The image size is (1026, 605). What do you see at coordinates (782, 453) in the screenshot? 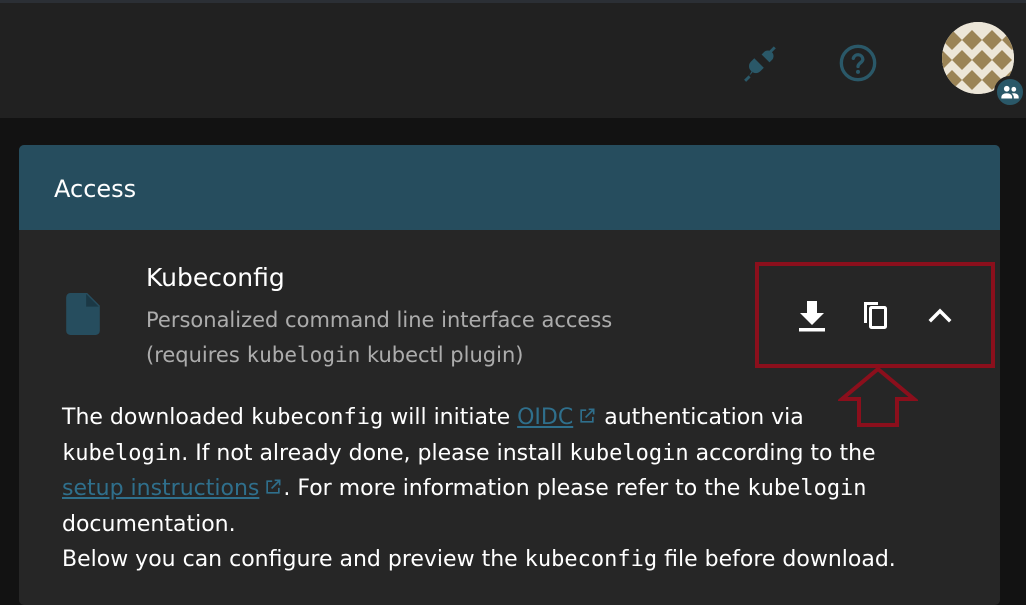
I see `text: according to the` at bounding box center [782, 453].